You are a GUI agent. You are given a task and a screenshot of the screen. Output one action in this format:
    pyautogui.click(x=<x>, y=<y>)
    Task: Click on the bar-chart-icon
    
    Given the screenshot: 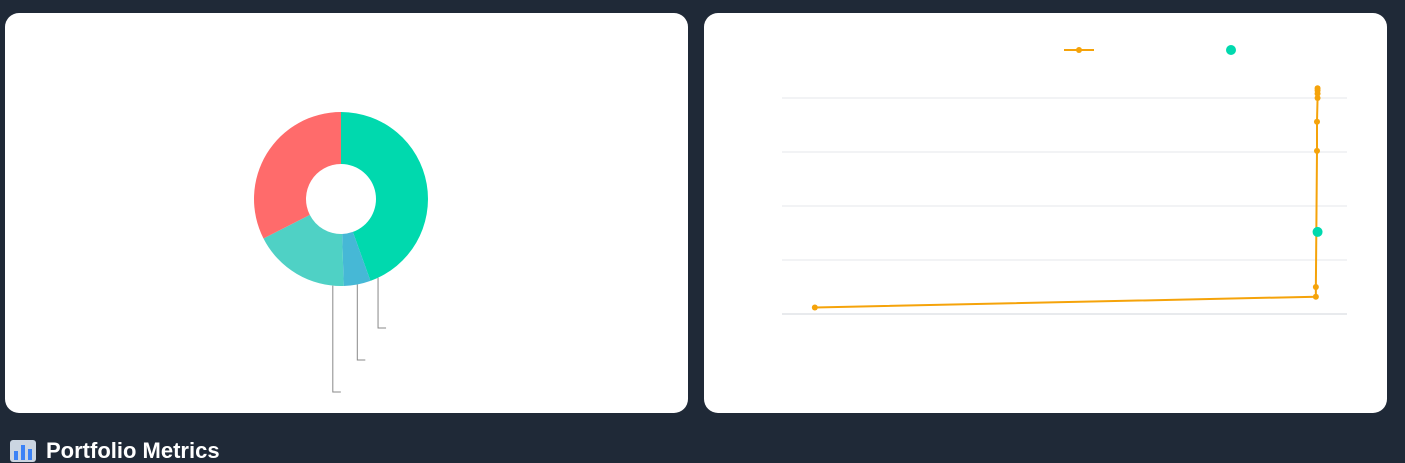 What is the action you would take?
    pyautogui.click(x=23, y=451)
    